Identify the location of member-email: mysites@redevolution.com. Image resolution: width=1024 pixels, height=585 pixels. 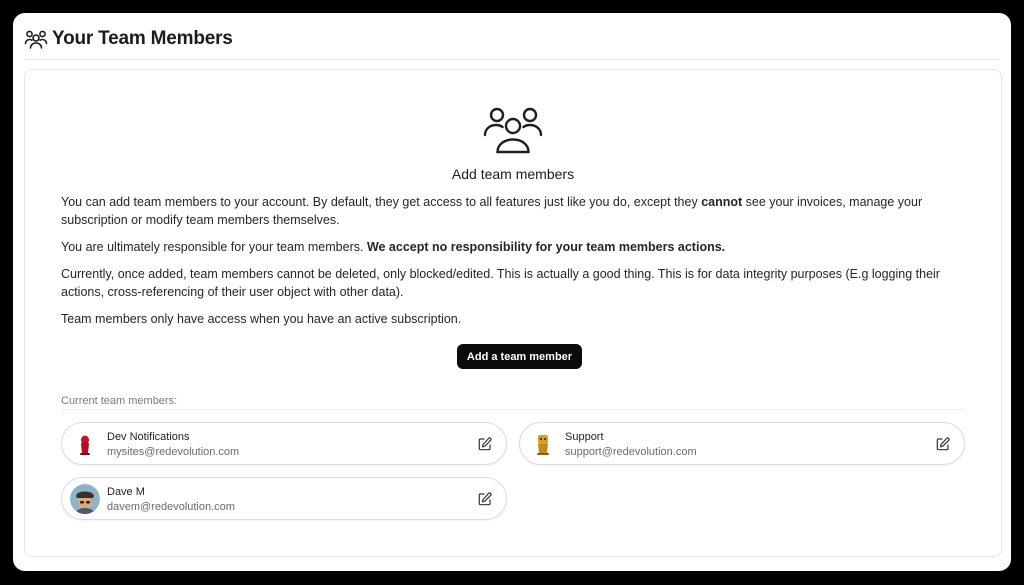
(173, 452).